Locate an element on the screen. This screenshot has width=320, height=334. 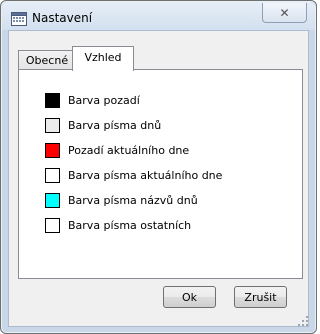
ok-button: Ok is located at coordinates (189, 297).